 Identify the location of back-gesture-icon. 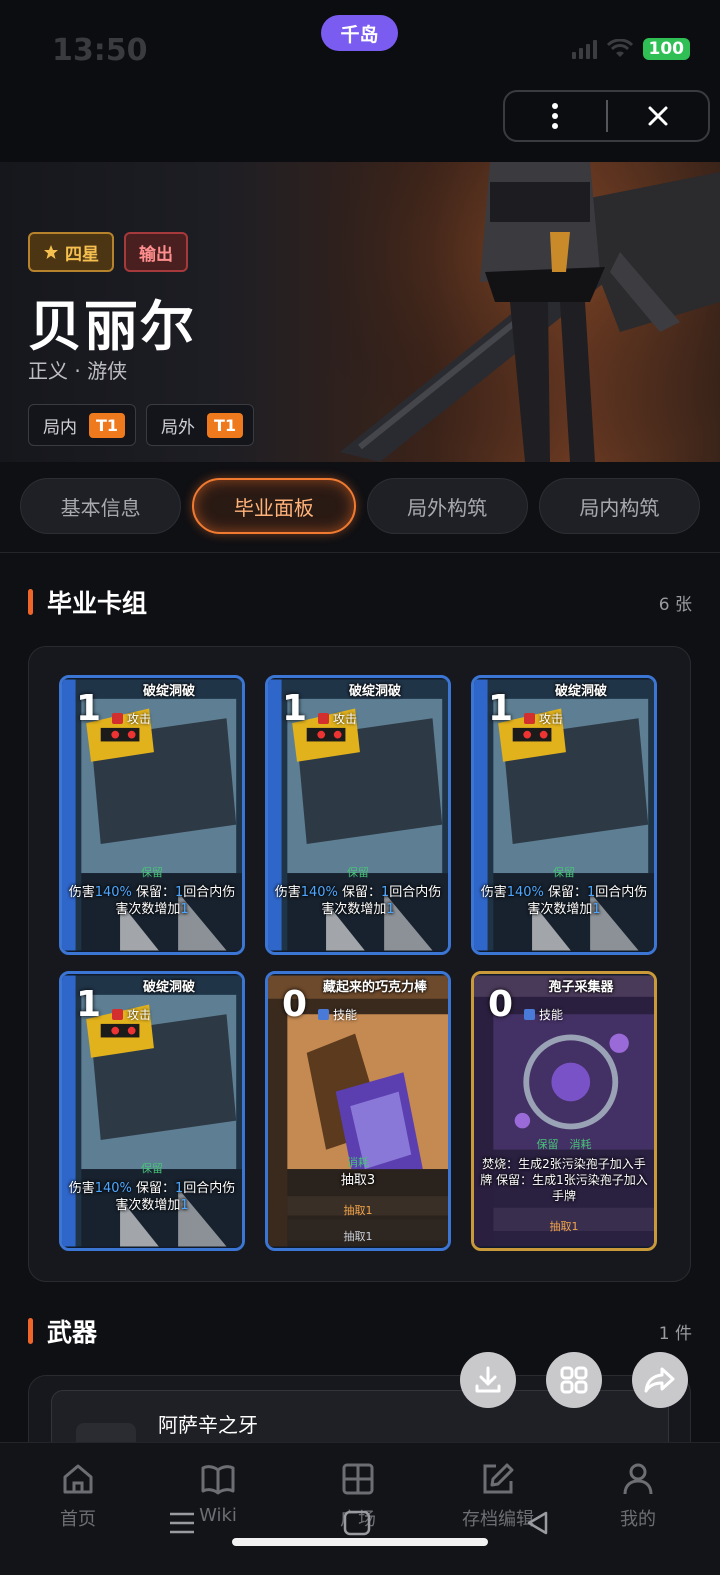
(537, 1523).